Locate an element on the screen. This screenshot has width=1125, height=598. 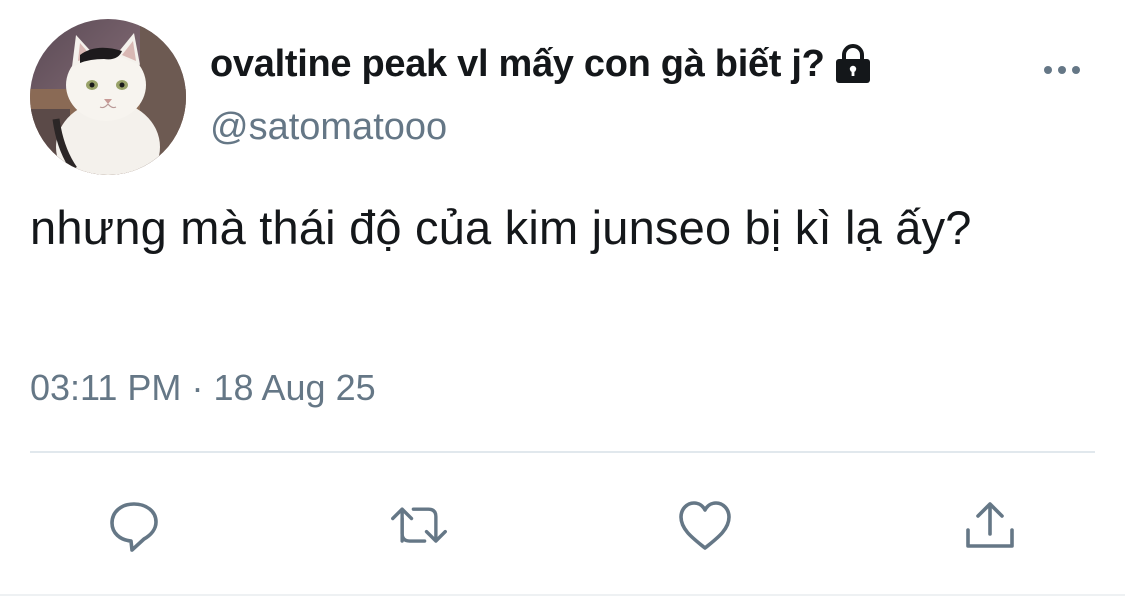
tweet-time: 03:11 PM is located at coordinates (106, 387).